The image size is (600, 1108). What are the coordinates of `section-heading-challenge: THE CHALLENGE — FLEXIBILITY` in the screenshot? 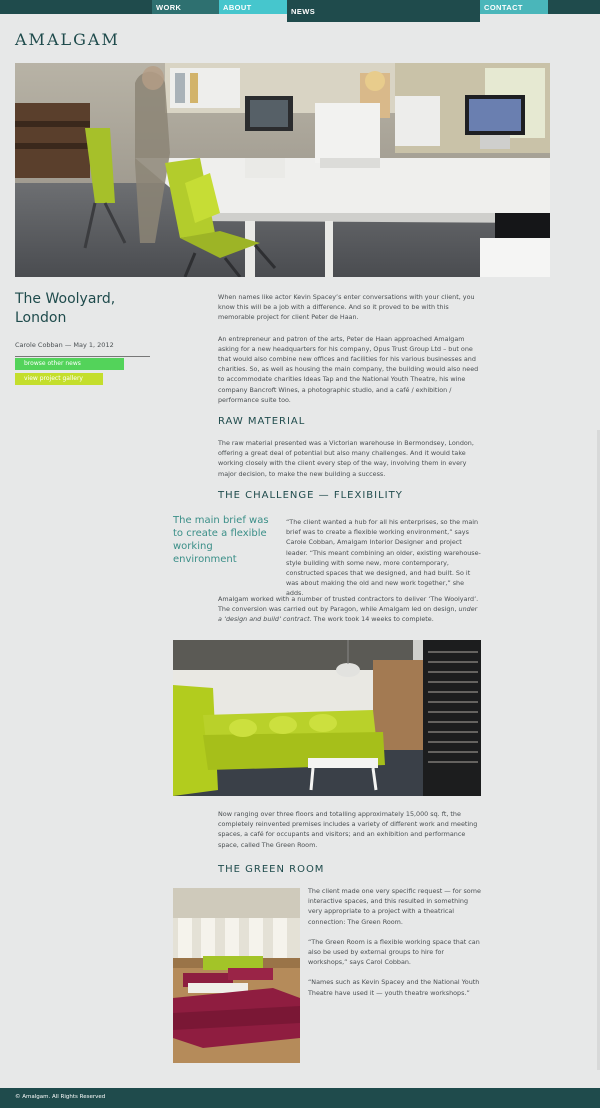 It's located at (310, 495).